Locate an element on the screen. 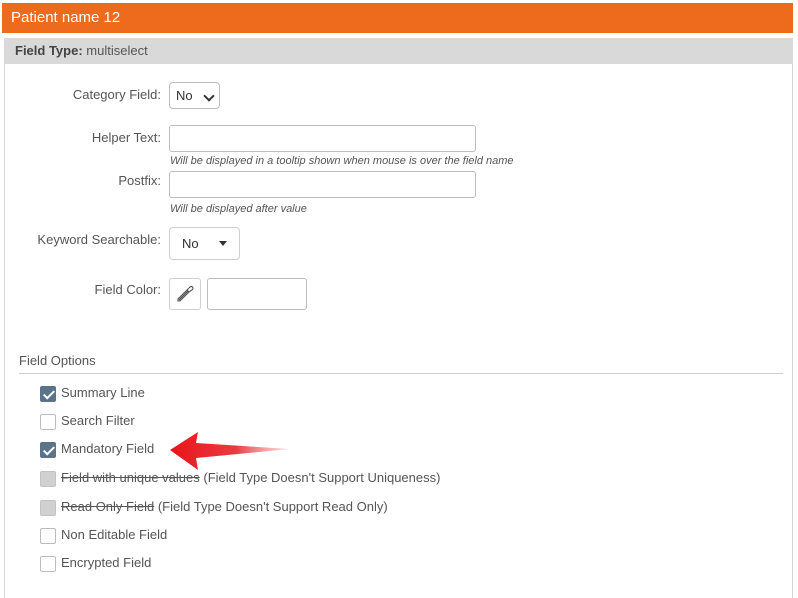 The width and height of the screenshot is (798, 598). chevron-down-icon is located at coordinates (209, 96).